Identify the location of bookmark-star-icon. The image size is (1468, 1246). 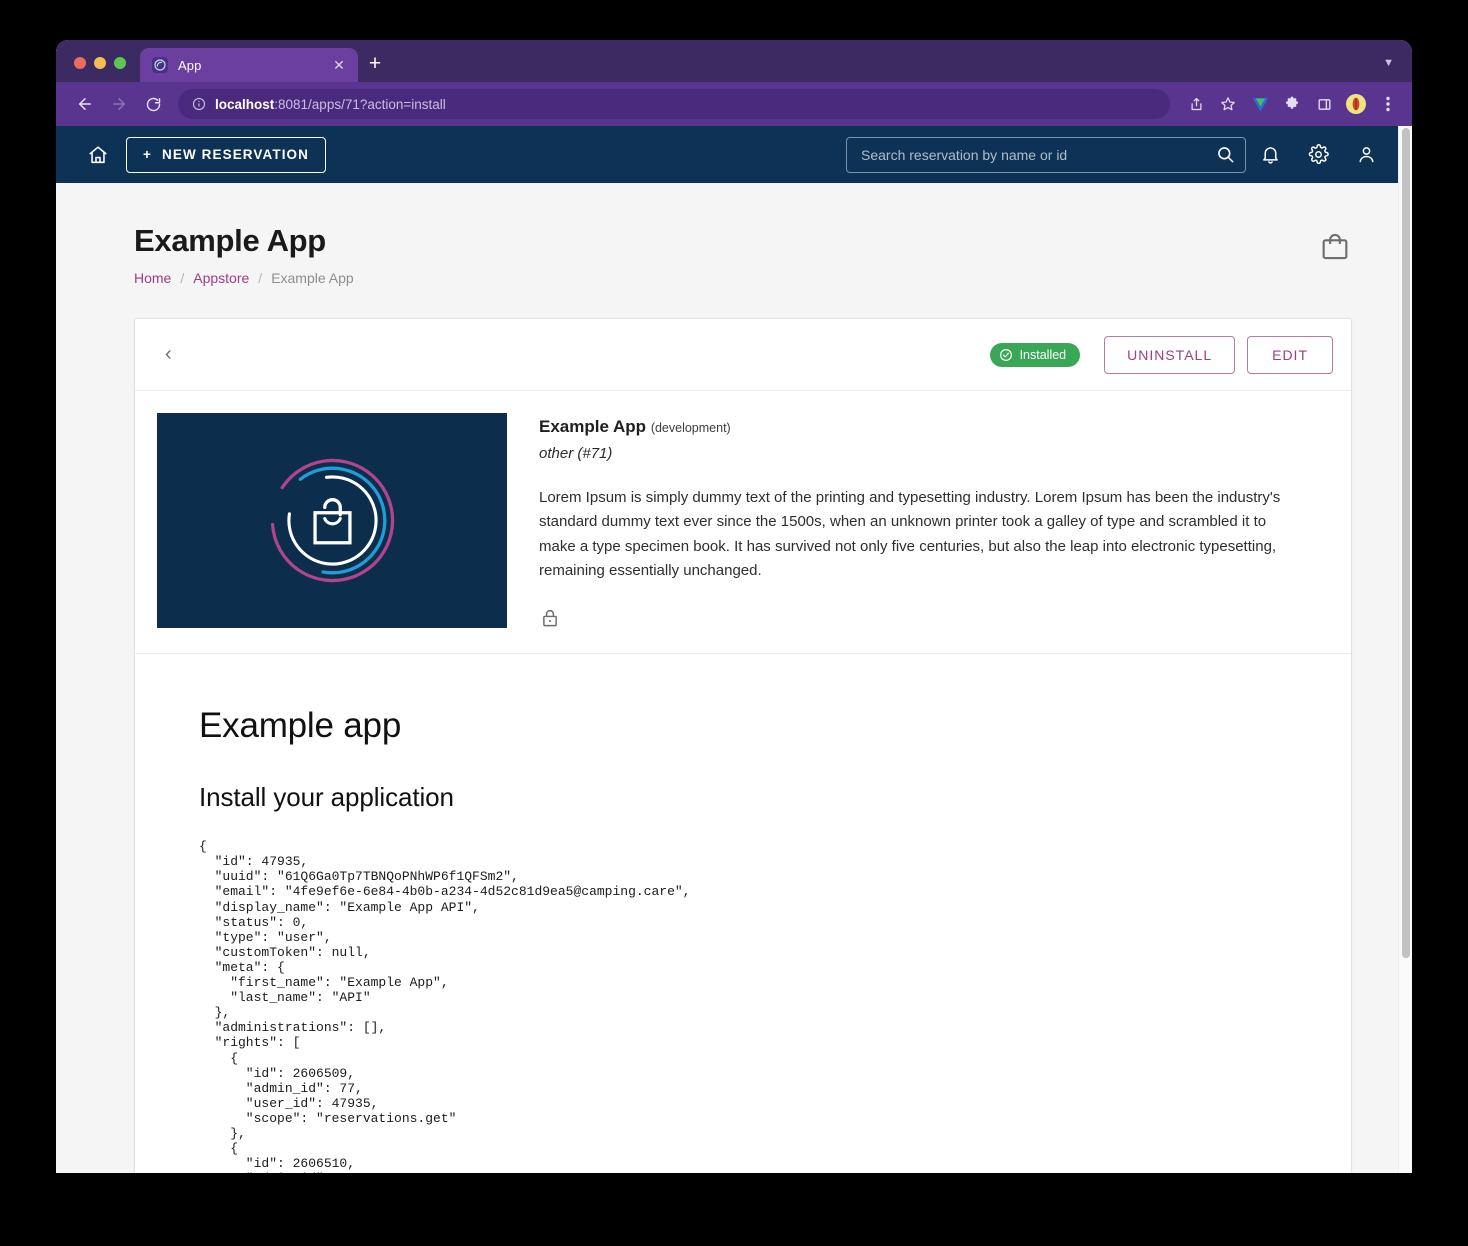
(1228, 104).